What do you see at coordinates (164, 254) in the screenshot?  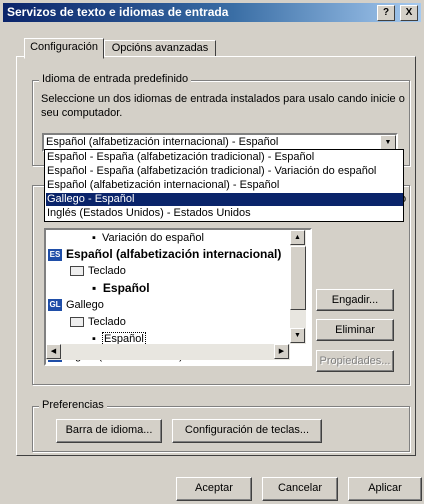 I see `tree-item-espanol-intl: ES Español (alfabetización internacional)` at bounding box center [164, 254].